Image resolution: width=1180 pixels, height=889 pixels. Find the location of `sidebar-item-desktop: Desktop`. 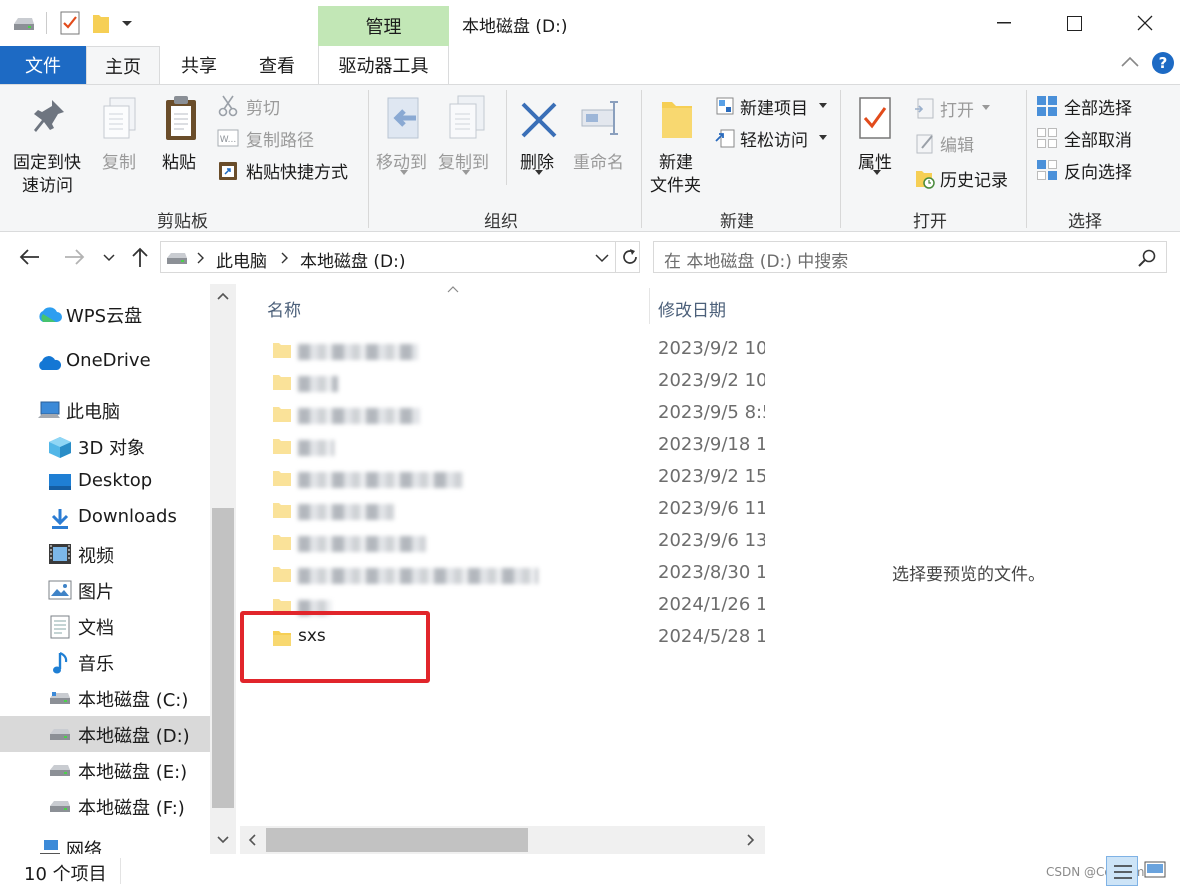

sidebar-item-desktop: Desktop is located at coordinates (105, 482).